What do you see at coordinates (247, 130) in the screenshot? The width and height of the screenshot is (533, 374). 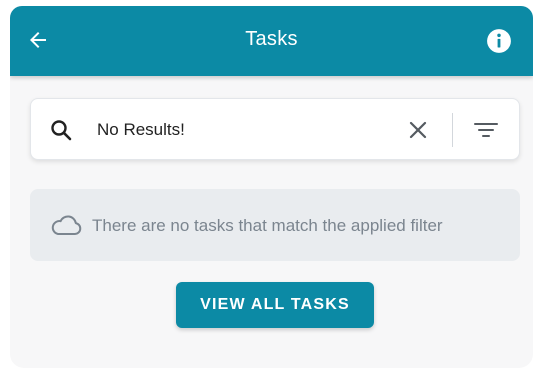 I see `search-input` at bounding box center [247, 130].